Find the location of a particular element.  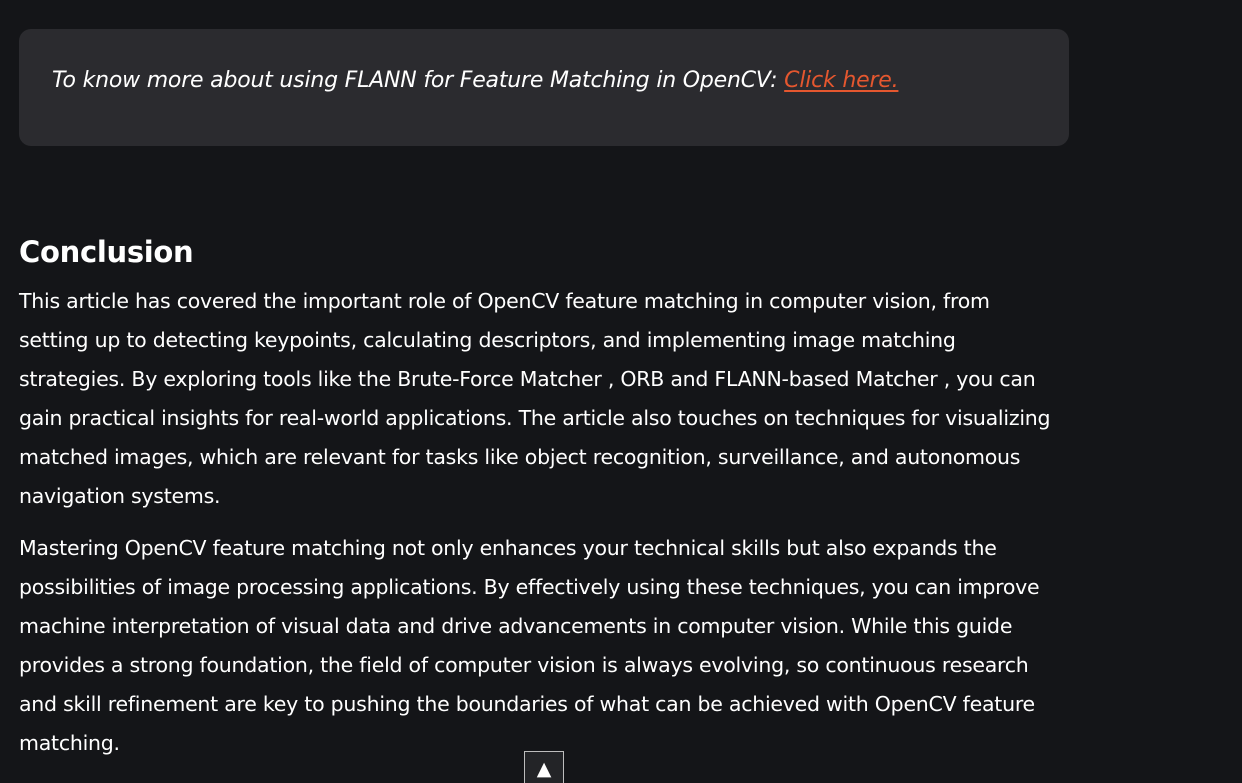

scroll-to-top-button: ▲ is located at coordinates (544, 767).